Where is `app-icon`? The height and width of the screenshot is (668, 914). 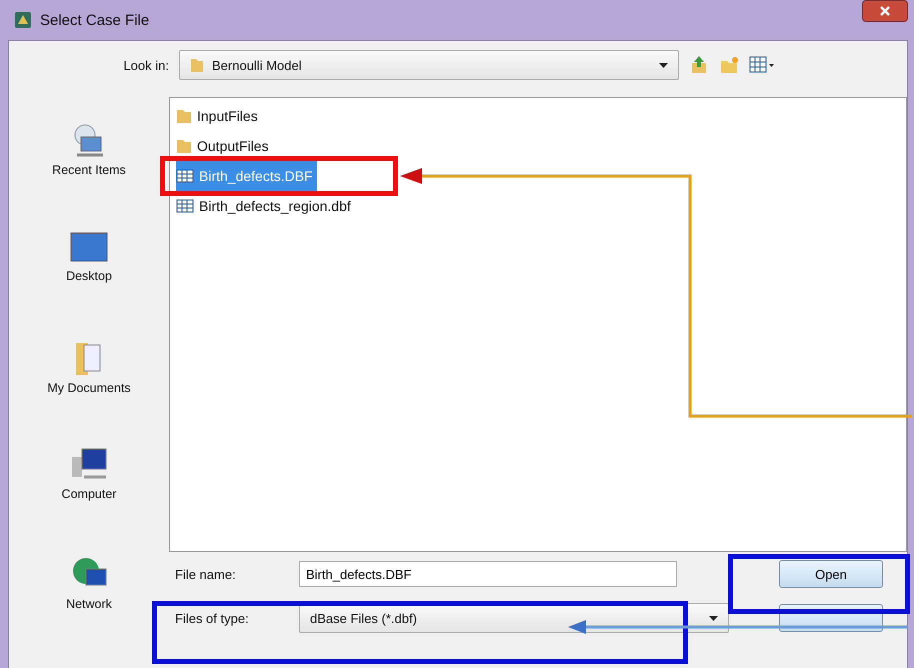
app-icon is located at coordinates (23, 20).